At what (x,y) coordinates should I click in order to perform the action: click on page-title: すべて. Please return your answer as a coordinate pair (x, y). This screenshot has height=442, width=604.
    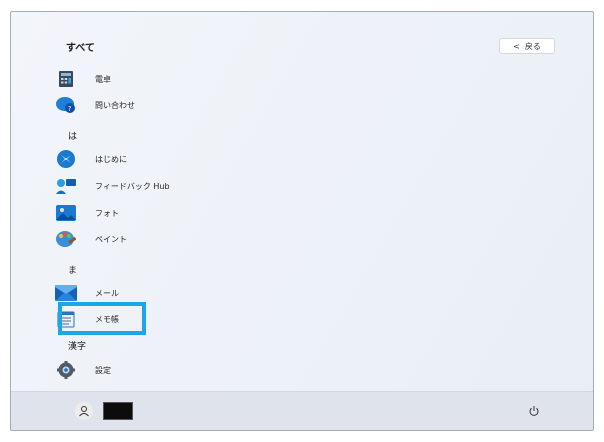
    Looking at the image, I should click on (80, 48).